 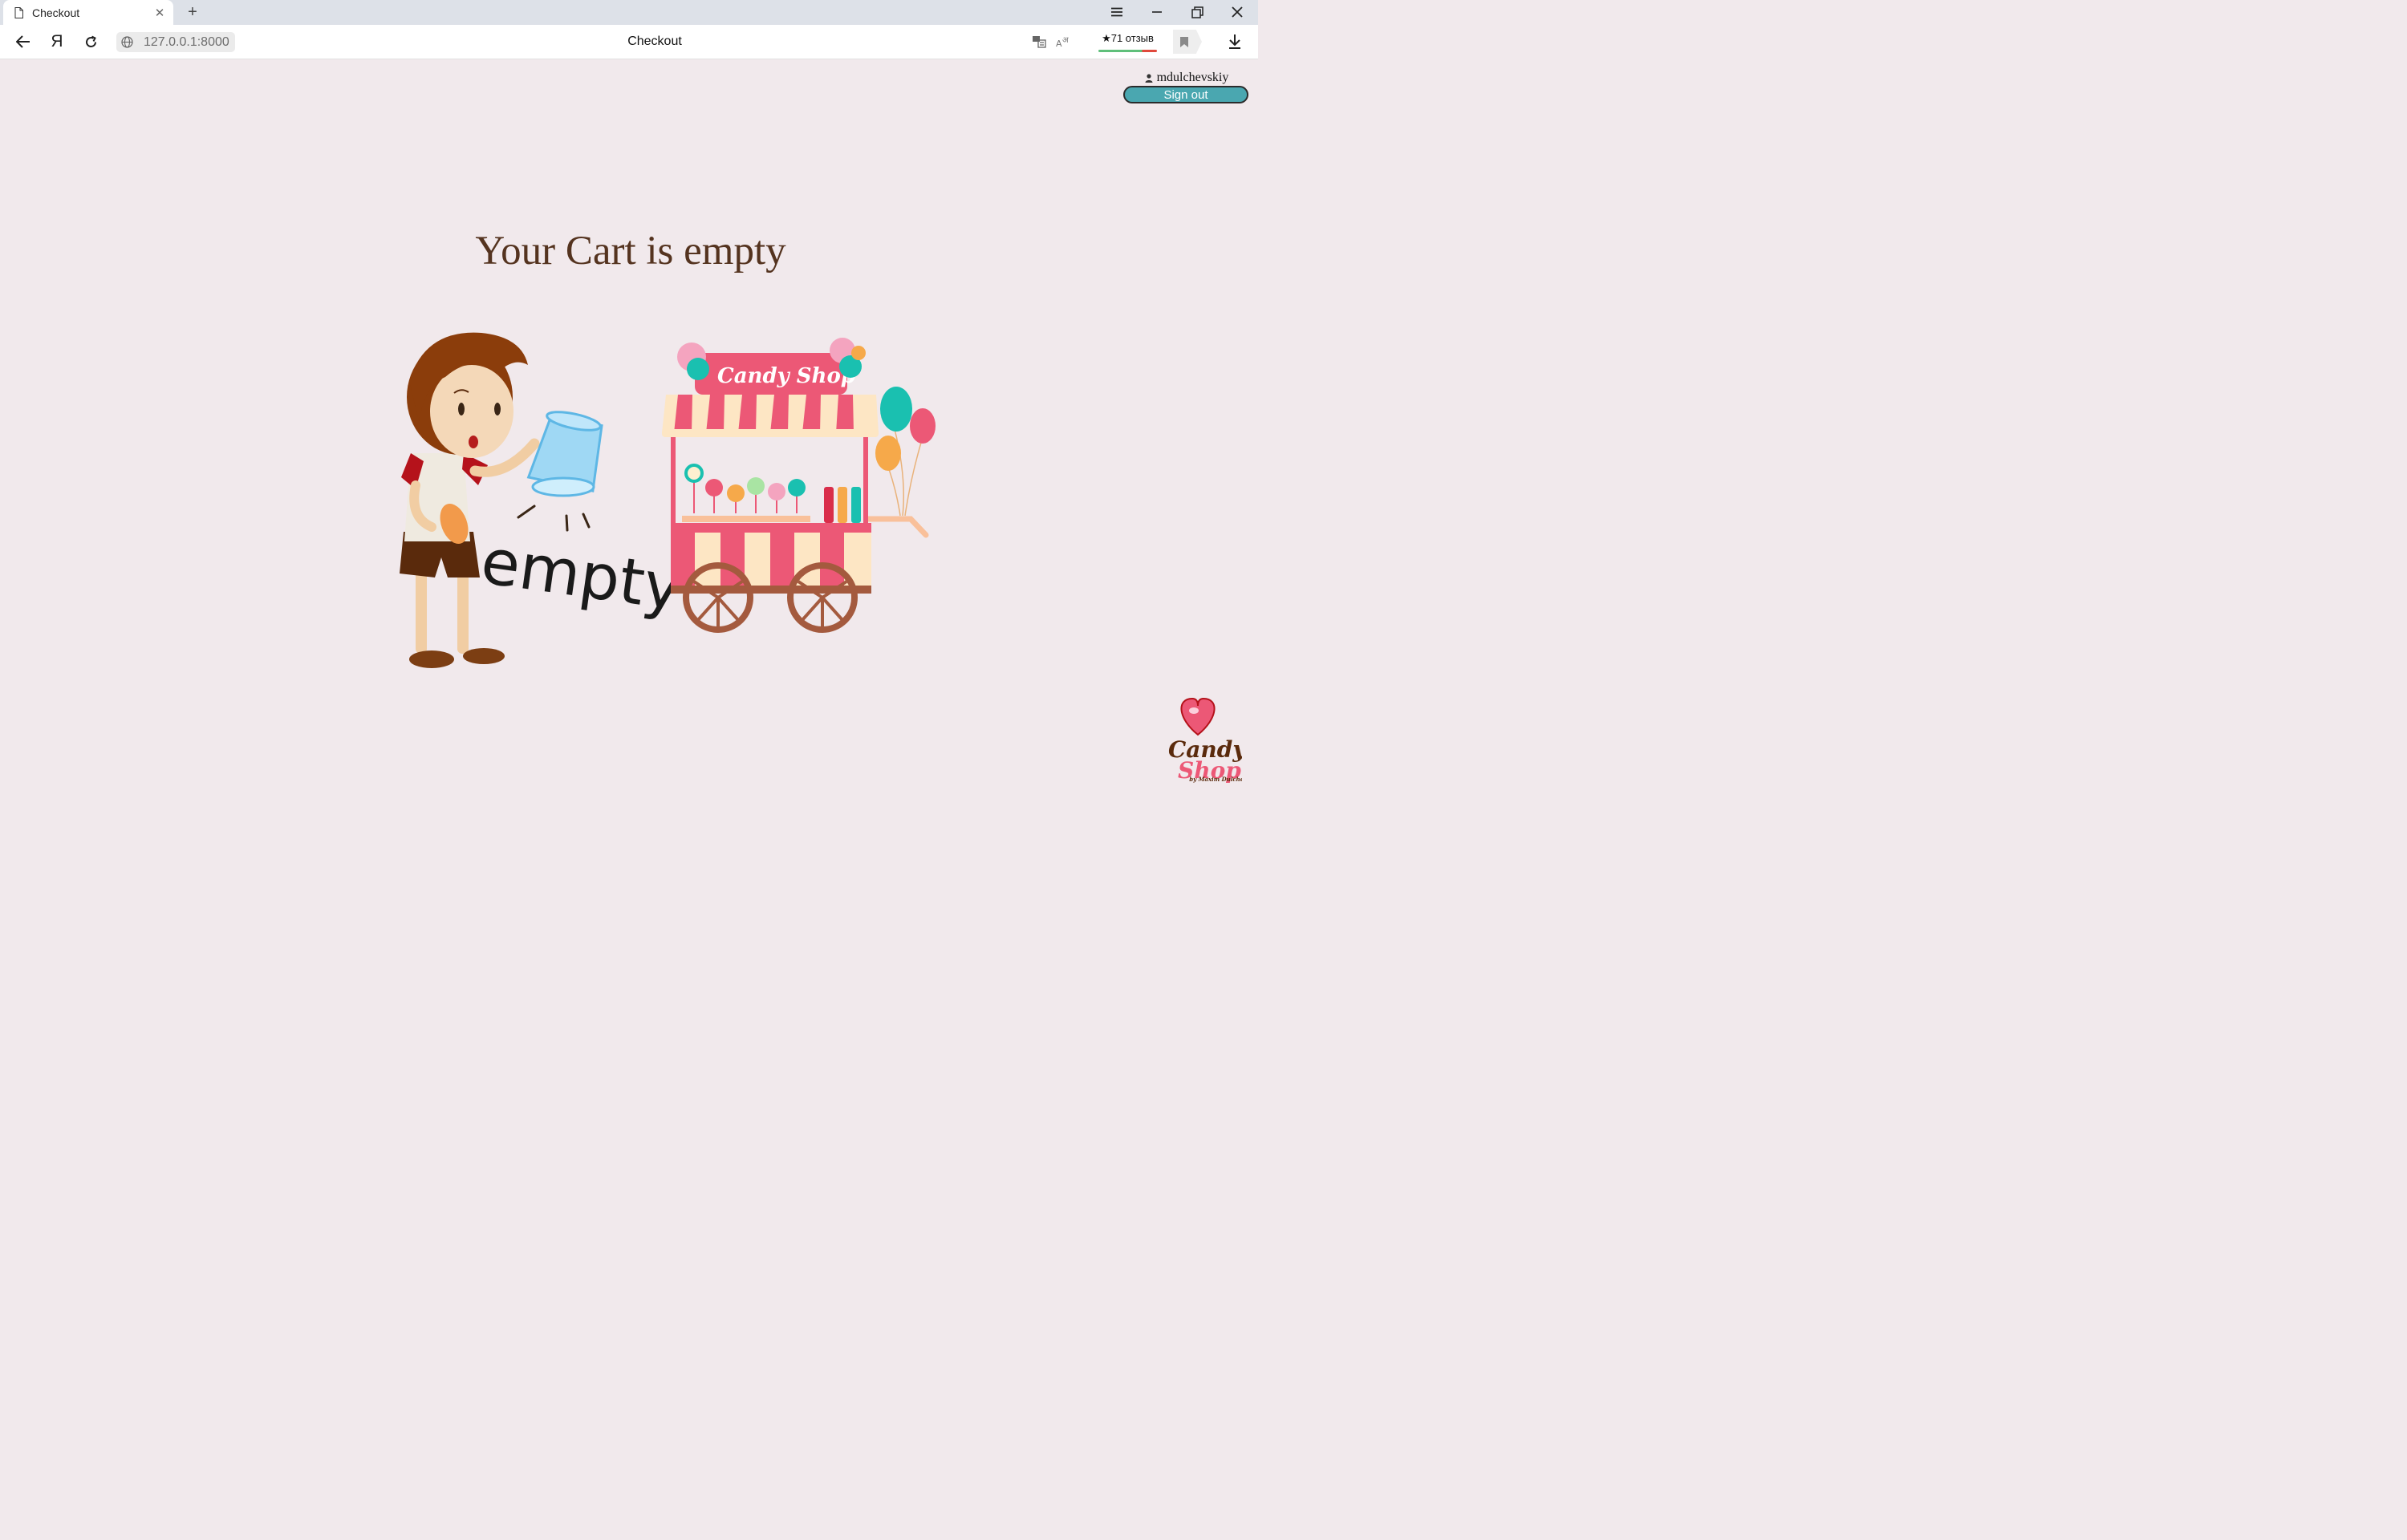 I want to click on translate-icon: Aअ, so click(x=1063, y=41).